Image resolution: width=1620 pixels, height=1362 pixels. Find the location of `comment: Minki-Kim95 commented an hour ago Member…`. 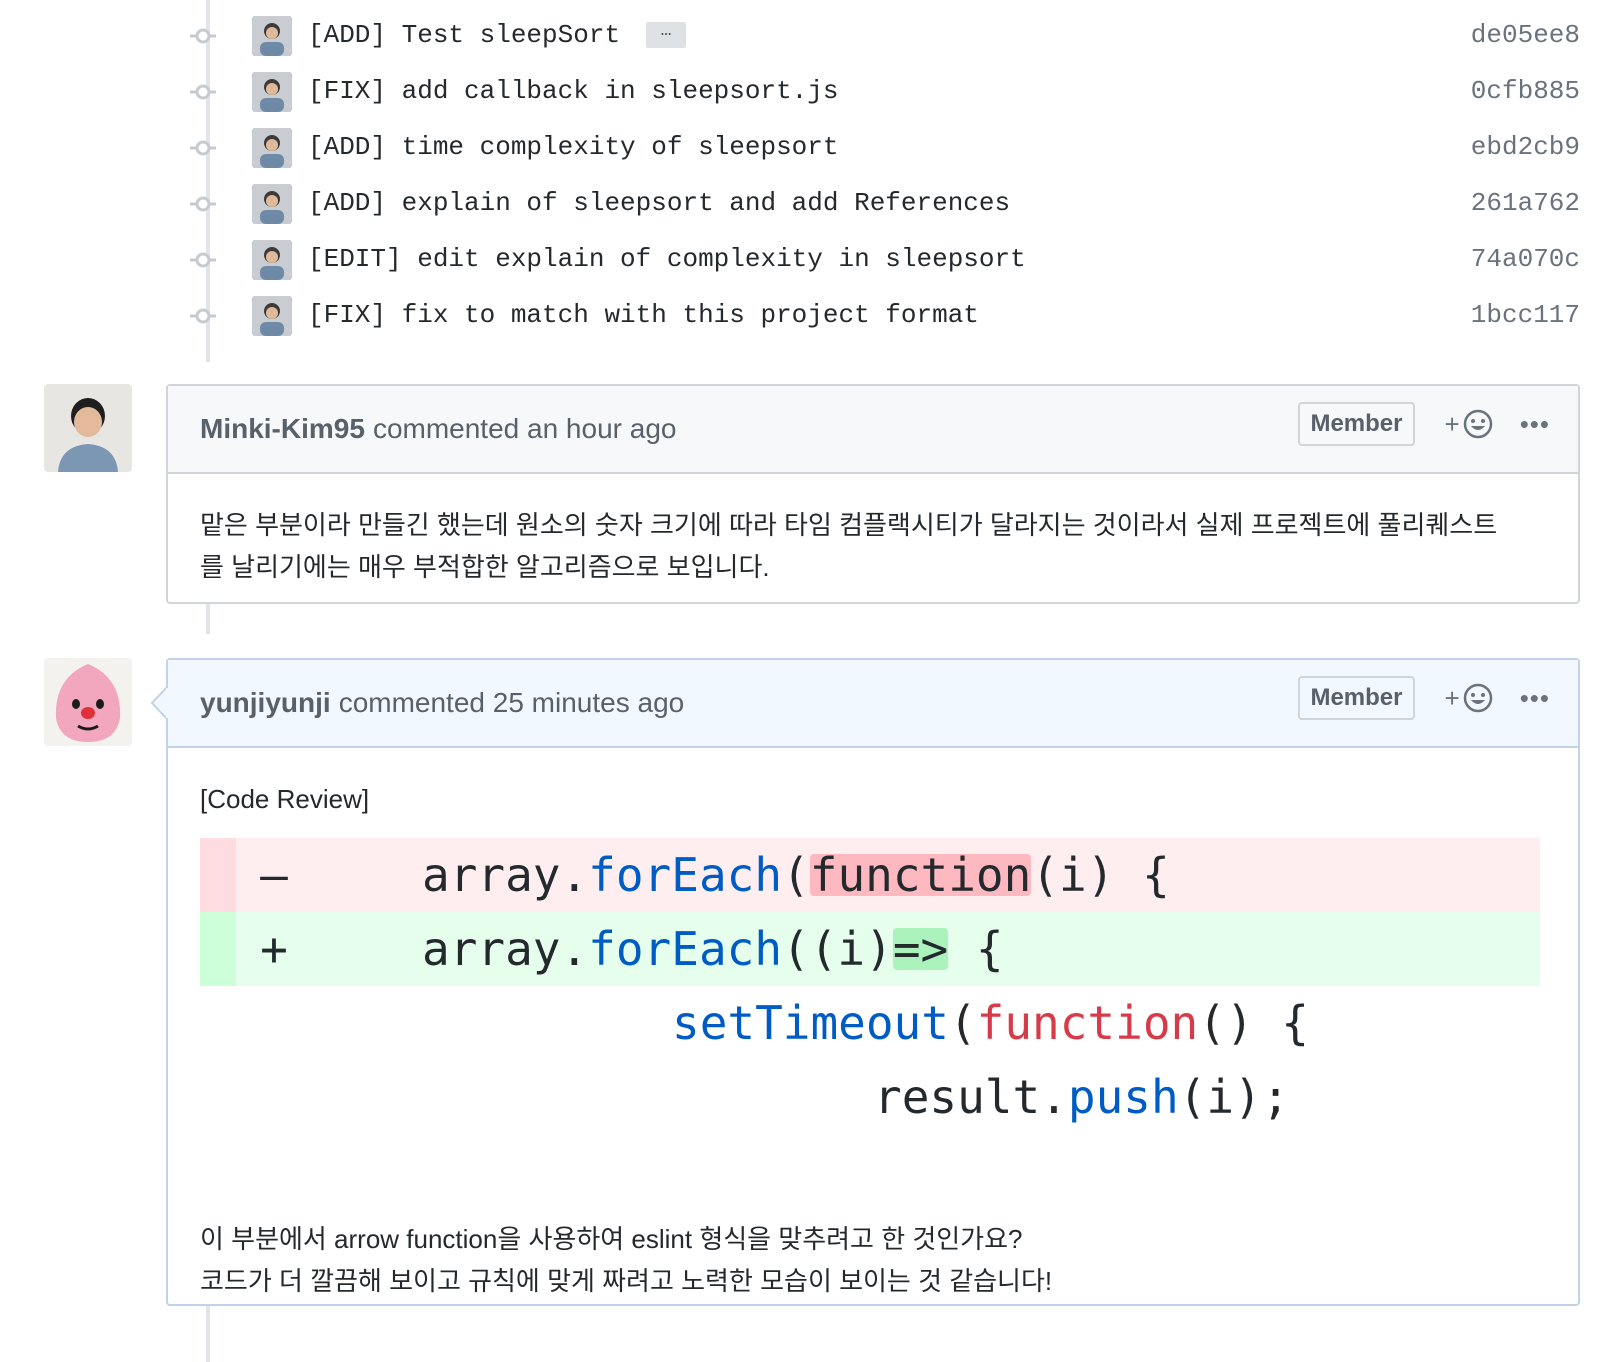

comment: Minki-Kim95 commented an hour ago Member… is located at coordinates (873, 494).